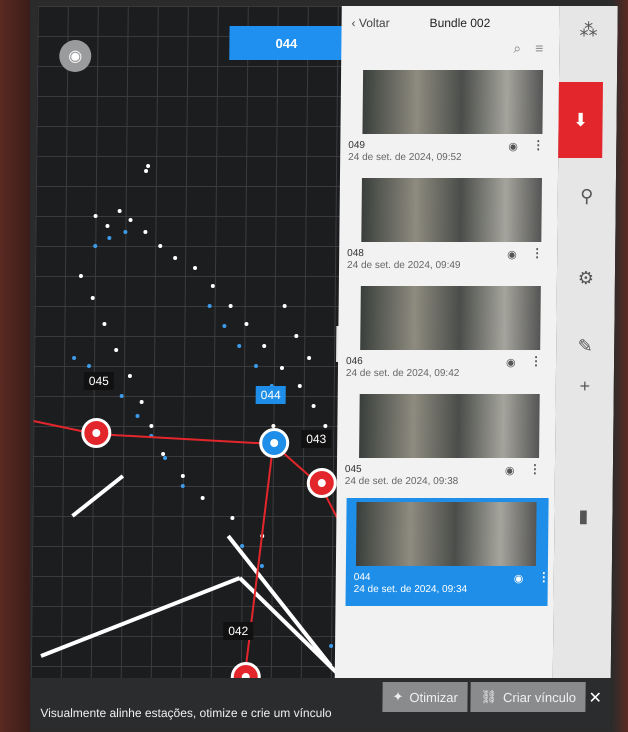  I want to click on eye-off-icon: ◉, so click(75, 56).